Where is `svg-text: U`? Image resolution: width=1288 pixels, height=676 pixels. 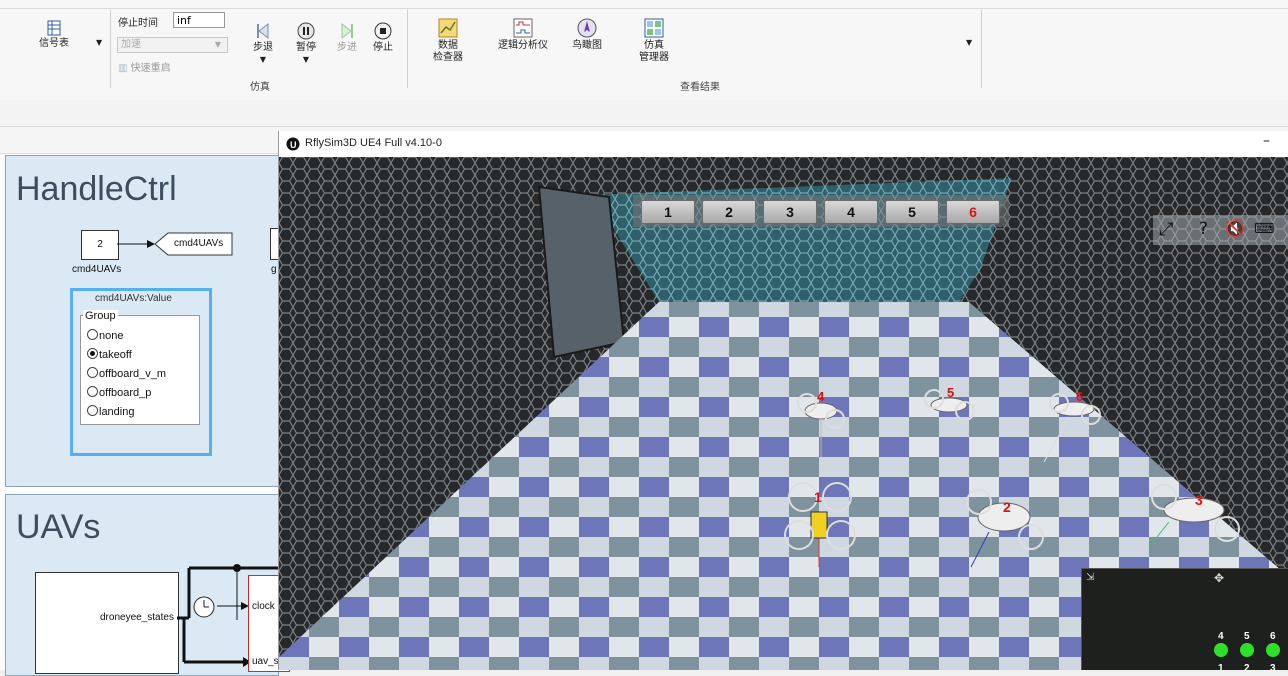
svg-text: U is located at coordinates (293, 145).